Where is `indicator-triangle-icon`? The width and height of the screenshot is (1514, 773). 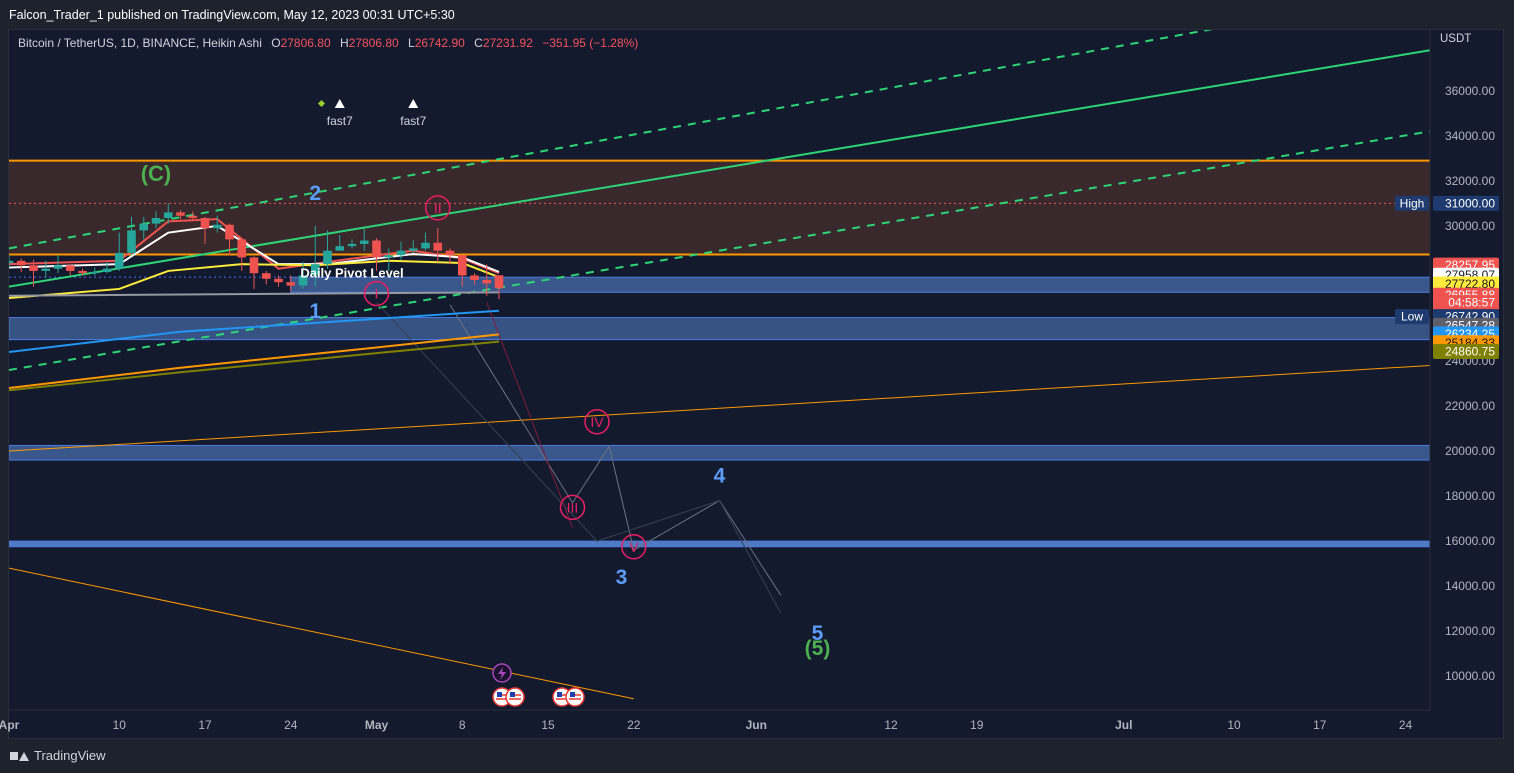
indicator-triangle-icon is located at coordinates (339, 103).